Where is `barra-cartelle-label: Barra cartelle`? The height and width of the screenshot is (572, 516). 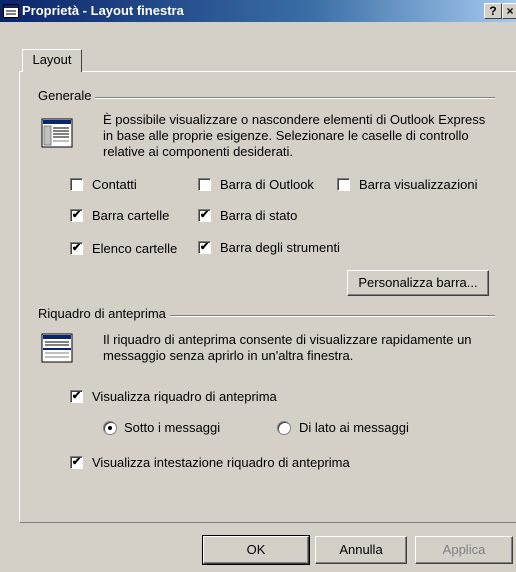
barra-cartelle-label: Barra cartelle is located at coordinates (131, 215).